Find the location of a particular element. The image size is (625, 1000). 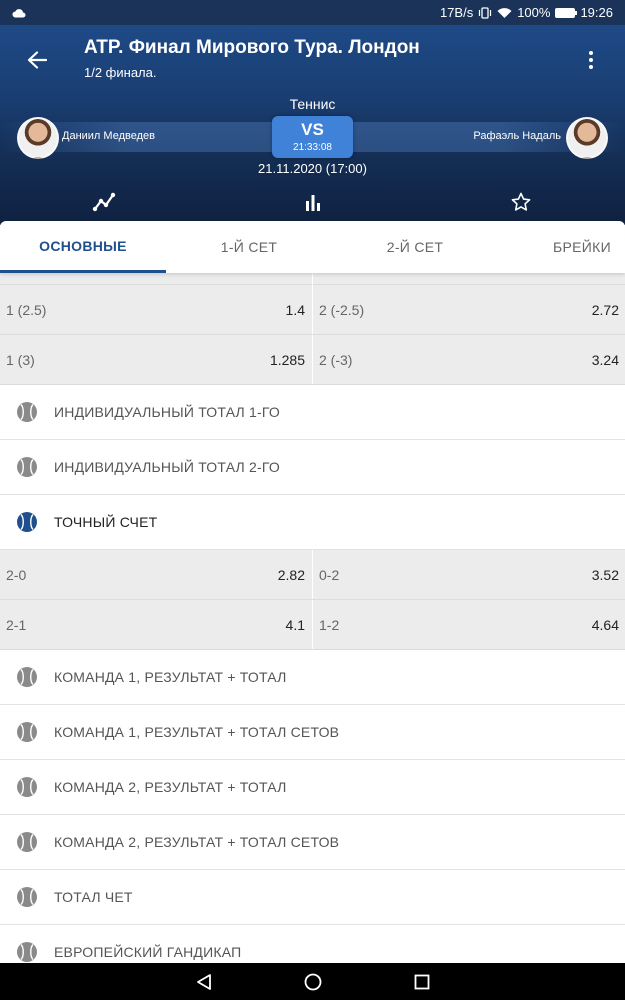

odds-row: 1 (3) 1.285 2 (-3) 3.24 is located at coordinates (312, 360).